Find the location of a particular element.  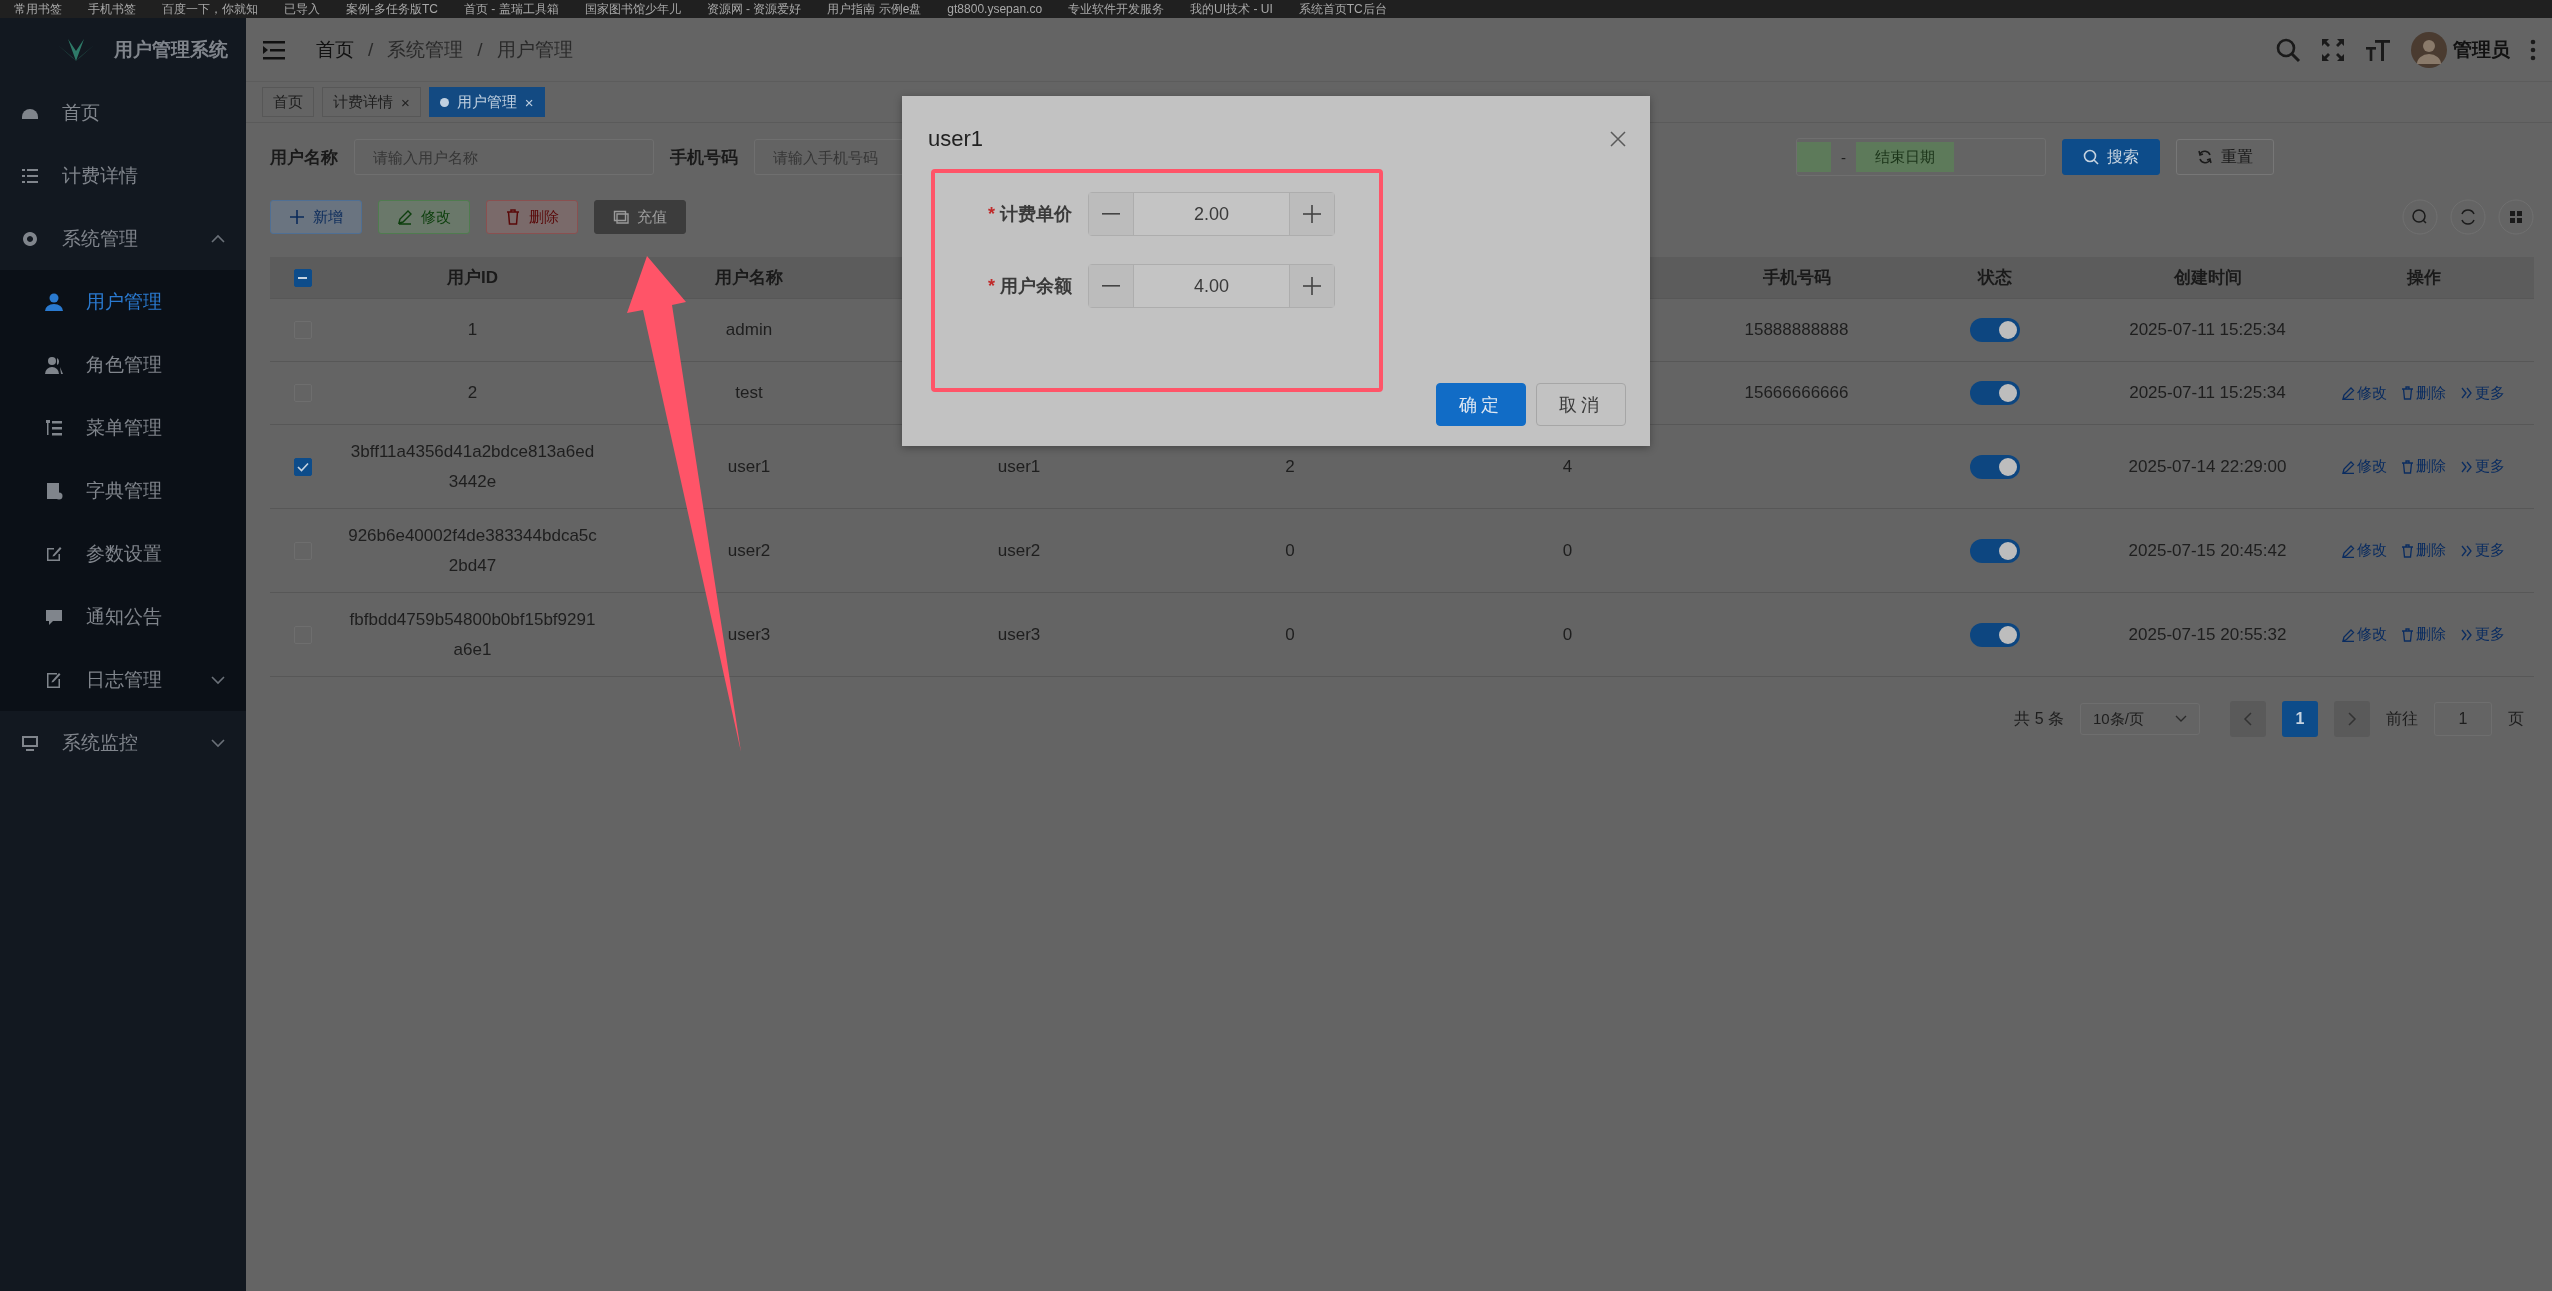

field-label: 用户名称 is located at coordinates (304, 157).